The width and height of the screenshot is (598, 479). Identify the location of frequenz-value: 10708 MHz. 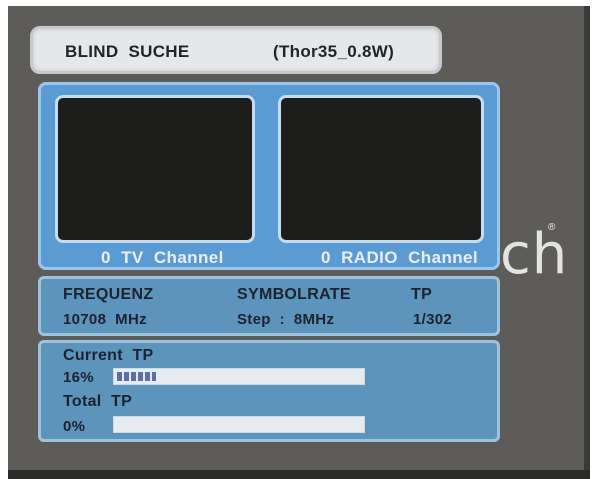
(105, 319).